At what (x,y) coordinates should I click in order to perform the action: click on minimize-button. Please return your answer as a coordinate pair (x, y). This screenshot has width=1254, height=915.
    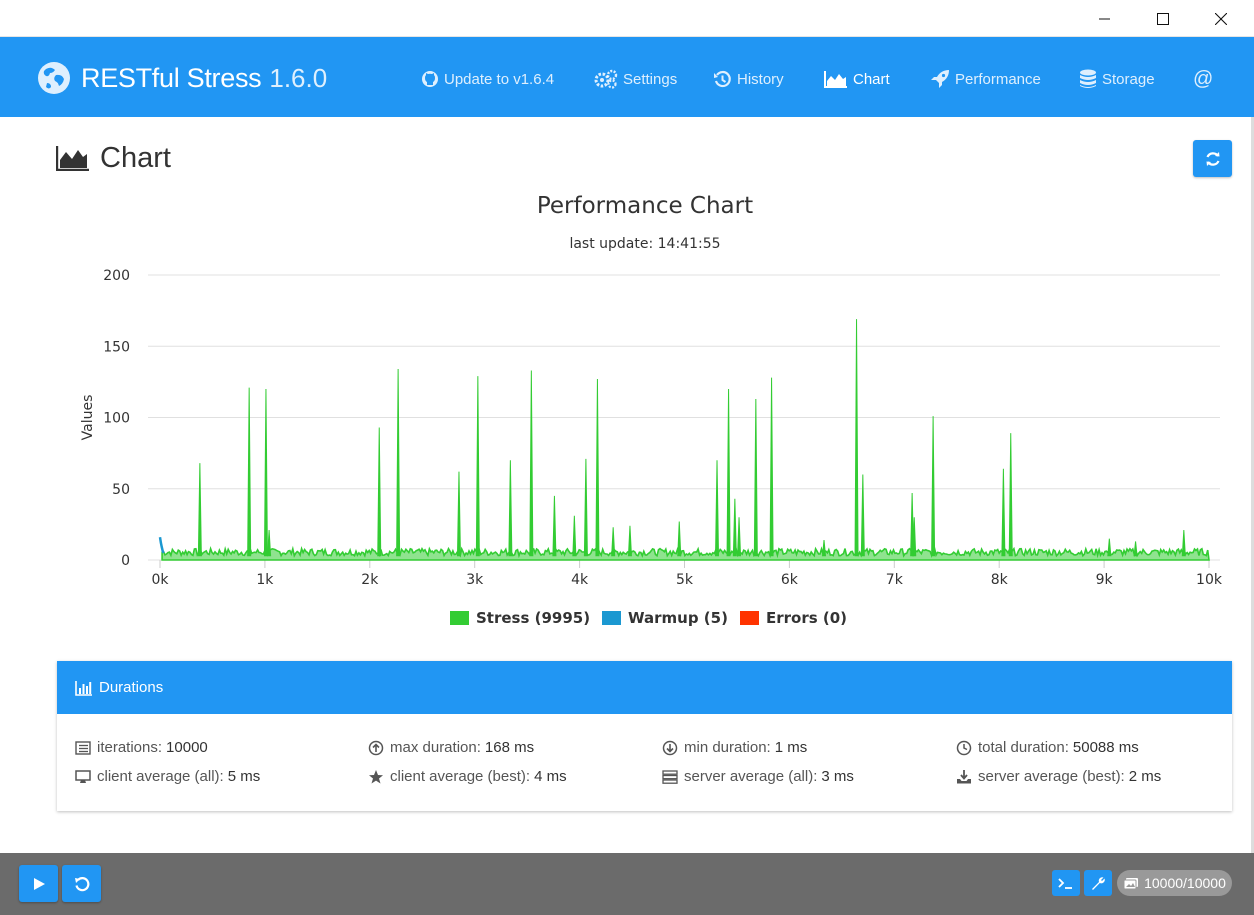
    Looking at the image, I should click on (1105, 18).